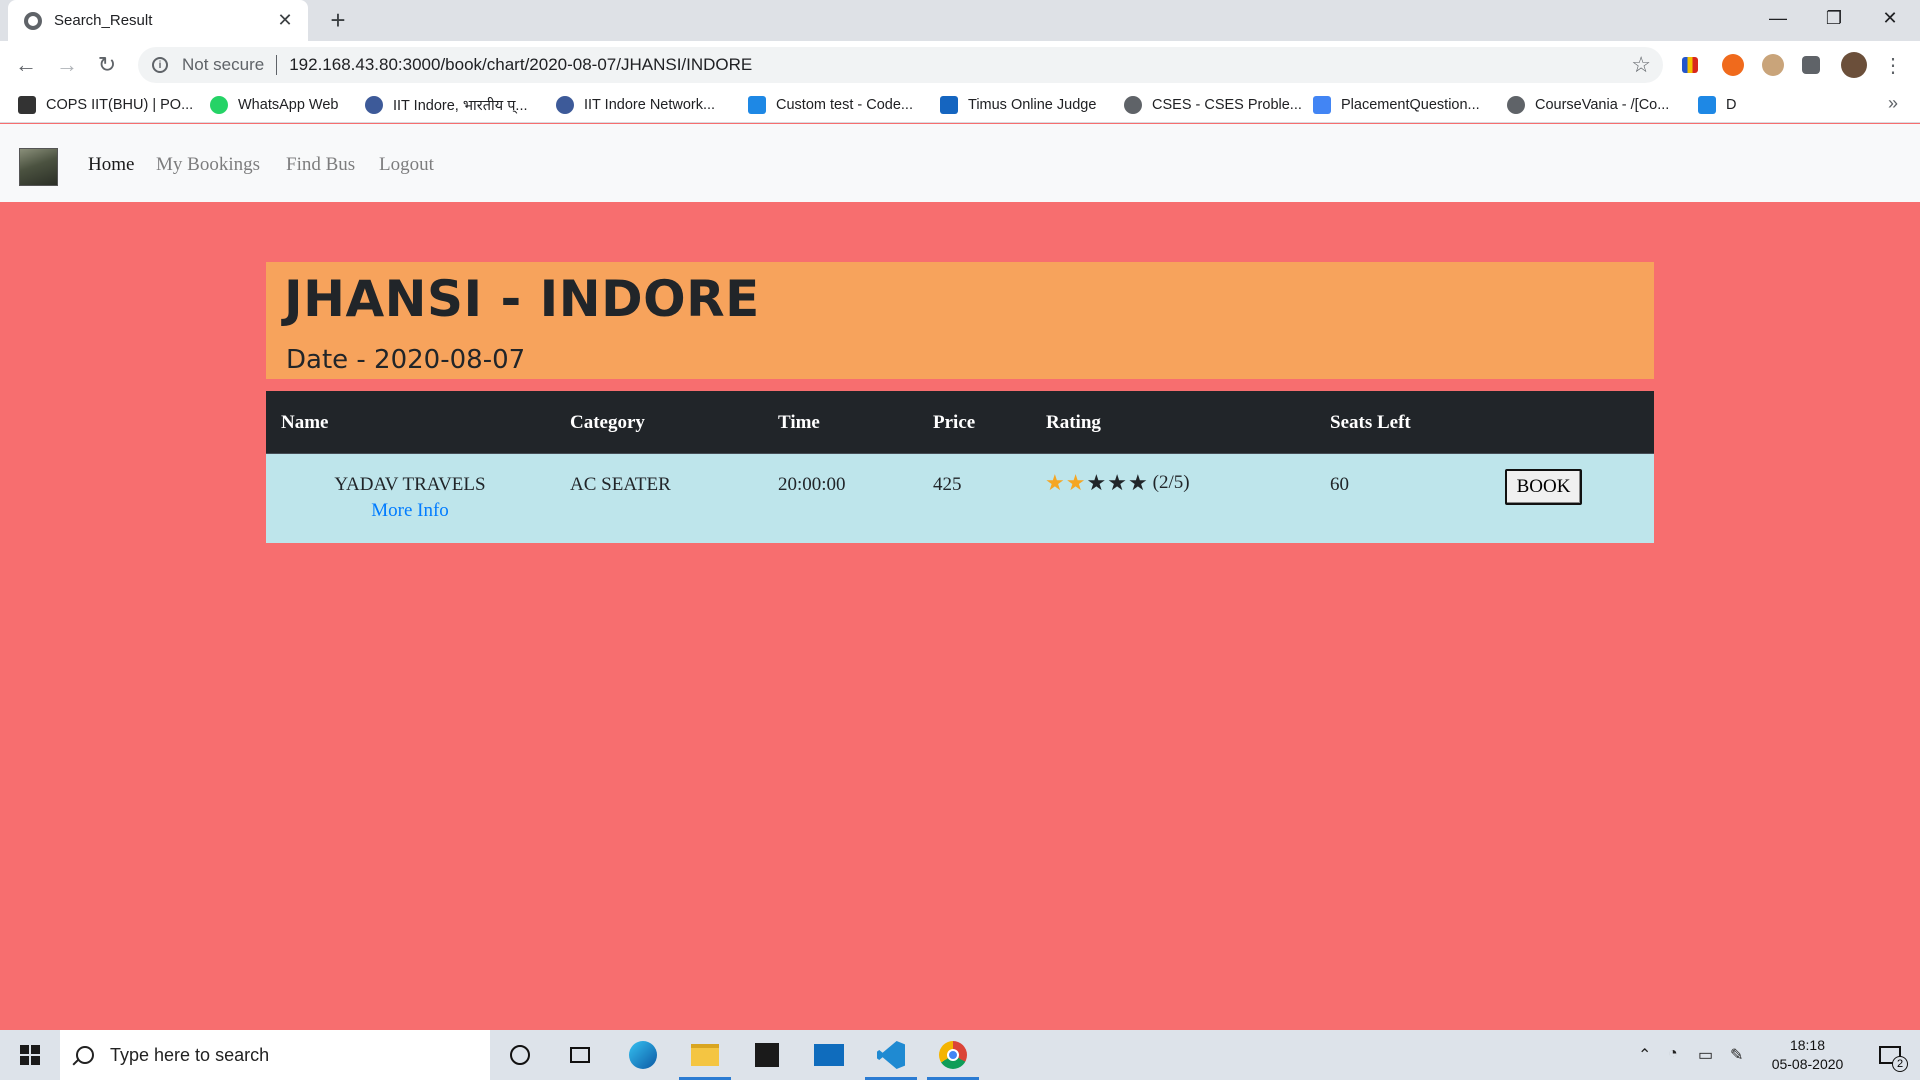 The width and height of the screenshot is (1920, 1080). I want to click on vscode-icon, so click(891, 1055).